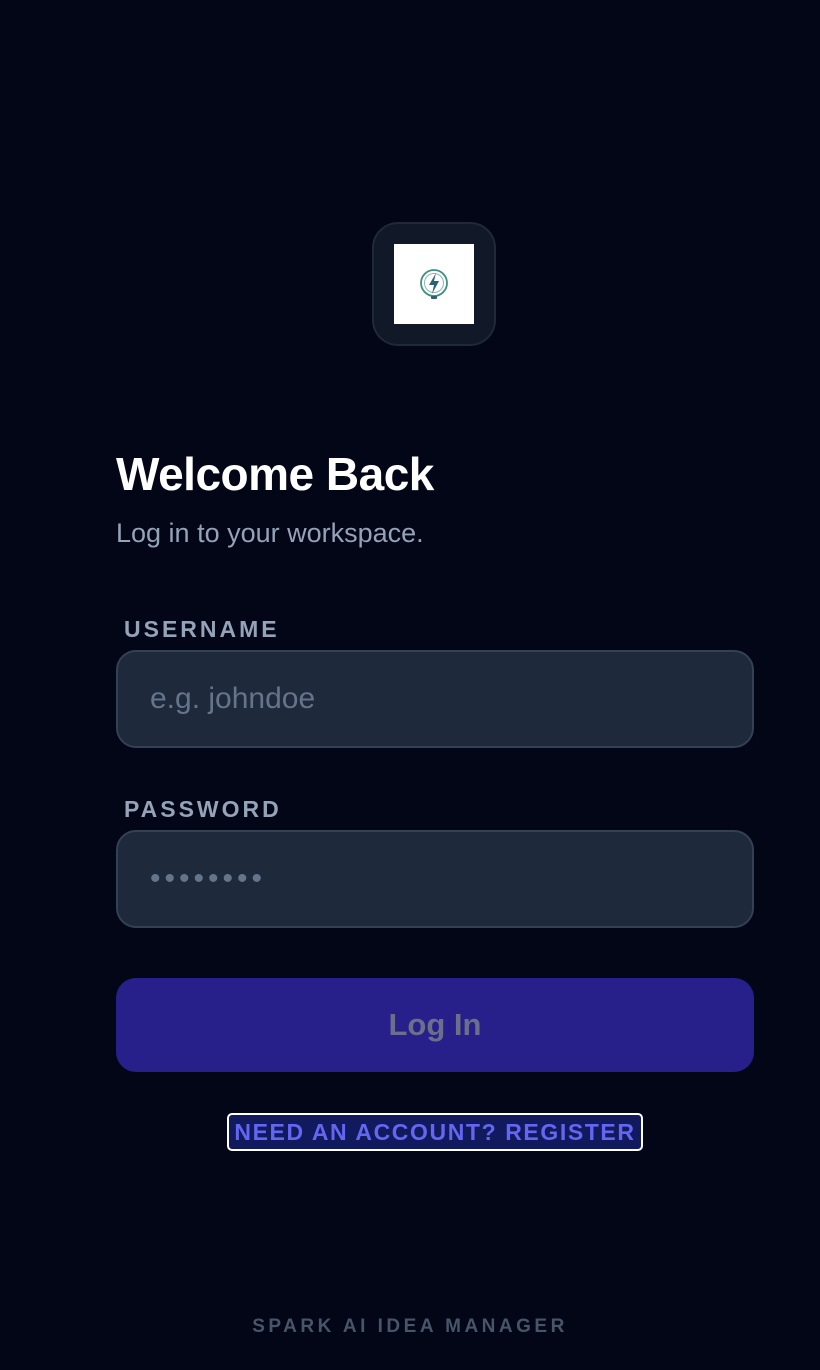 The width and height of the screenshot is (820, 1370). What do you see at coordinates (270, 533) in the screenshot?
I see `page-subtitle: Log in to your workspace.` at bounding box center [270, 533].